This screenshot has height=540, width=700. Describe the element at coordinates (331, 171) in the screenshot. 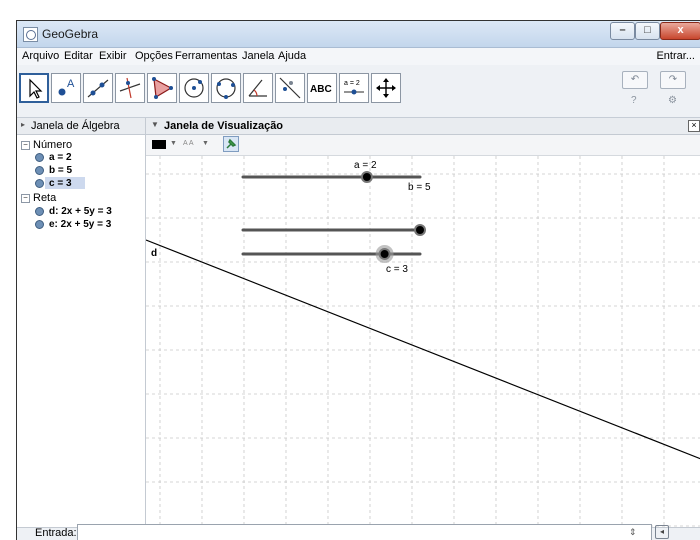

I see `slider-a: a = 2` at that location.